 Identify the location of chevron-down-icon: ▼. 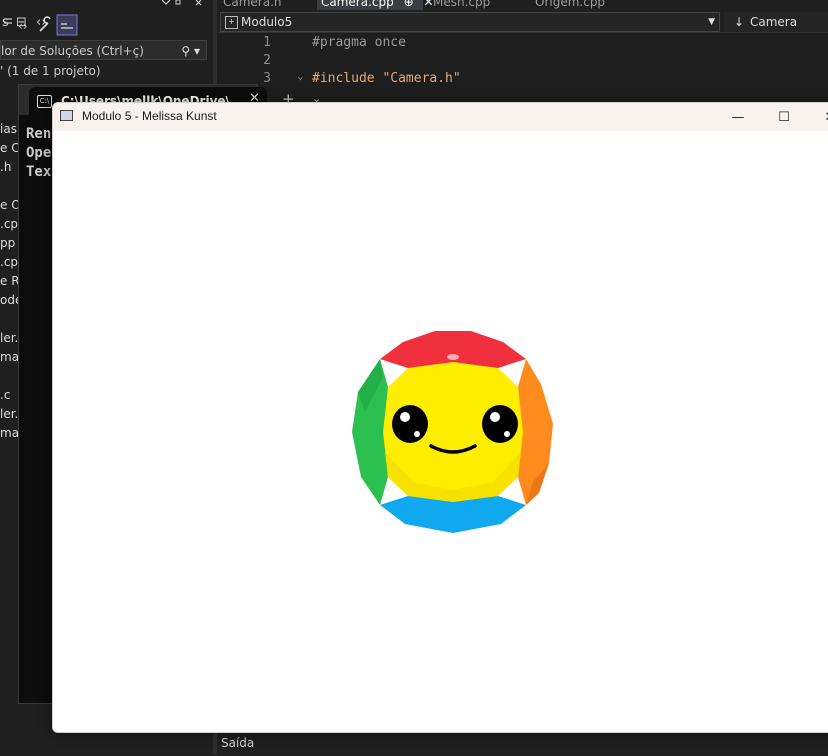
(711, 22).